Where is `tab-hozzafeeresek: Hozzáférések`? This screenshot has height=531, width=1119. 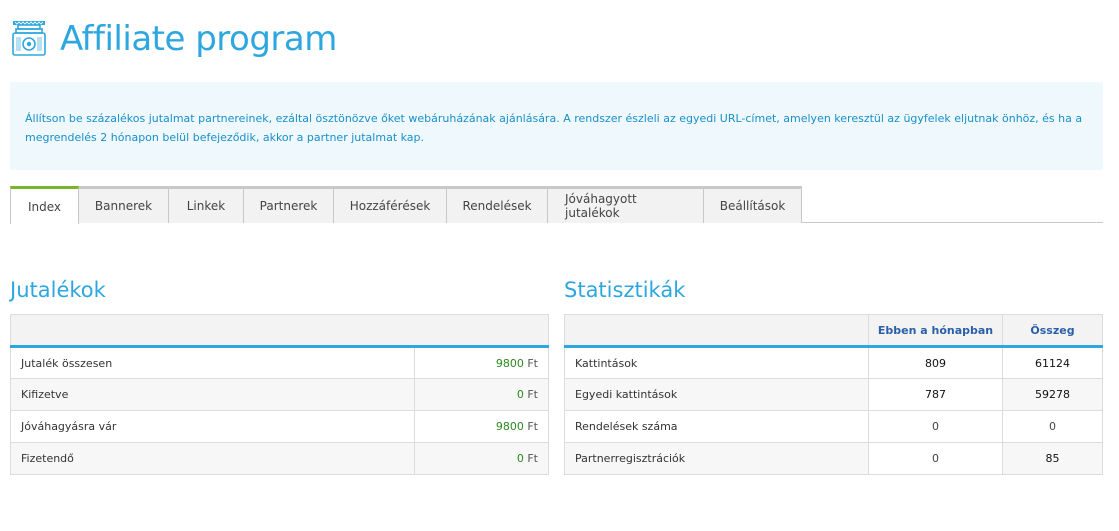 tab-hozzafeeresek: Hozzáférések is located at coordinates (390, 204).